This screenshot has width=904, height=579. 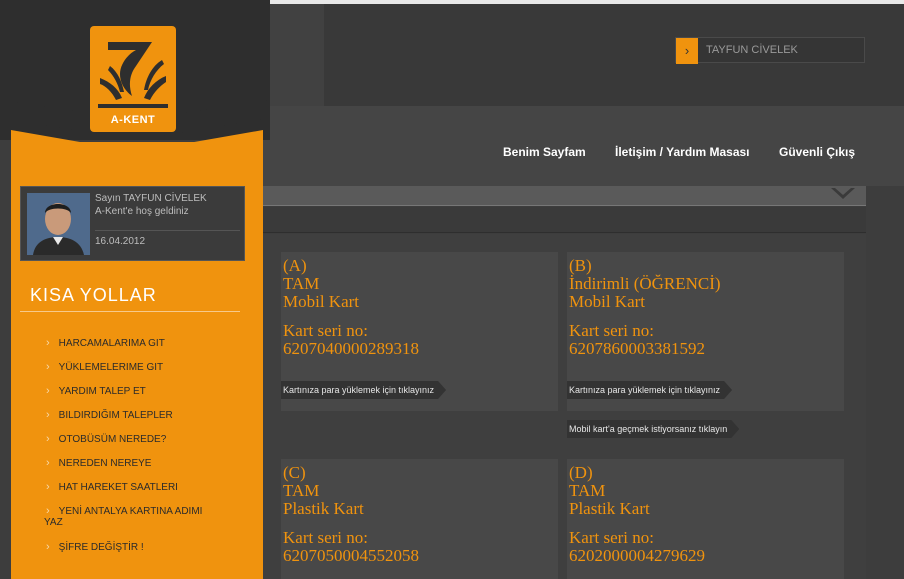 What do you see at coordinates (105, 343) in the screenshot?
I see `shortcut-item: › HARCAMALARIMA GIT` at bounding box center [105, 343].